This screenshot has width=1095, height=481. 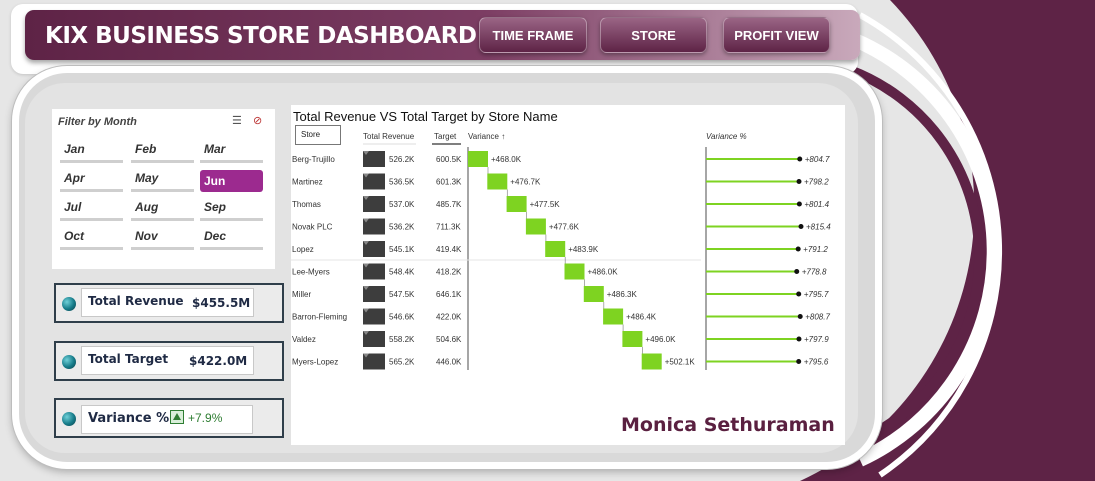 I want to click on variance-pct-label: +801.4, so click(x=816, y=204).